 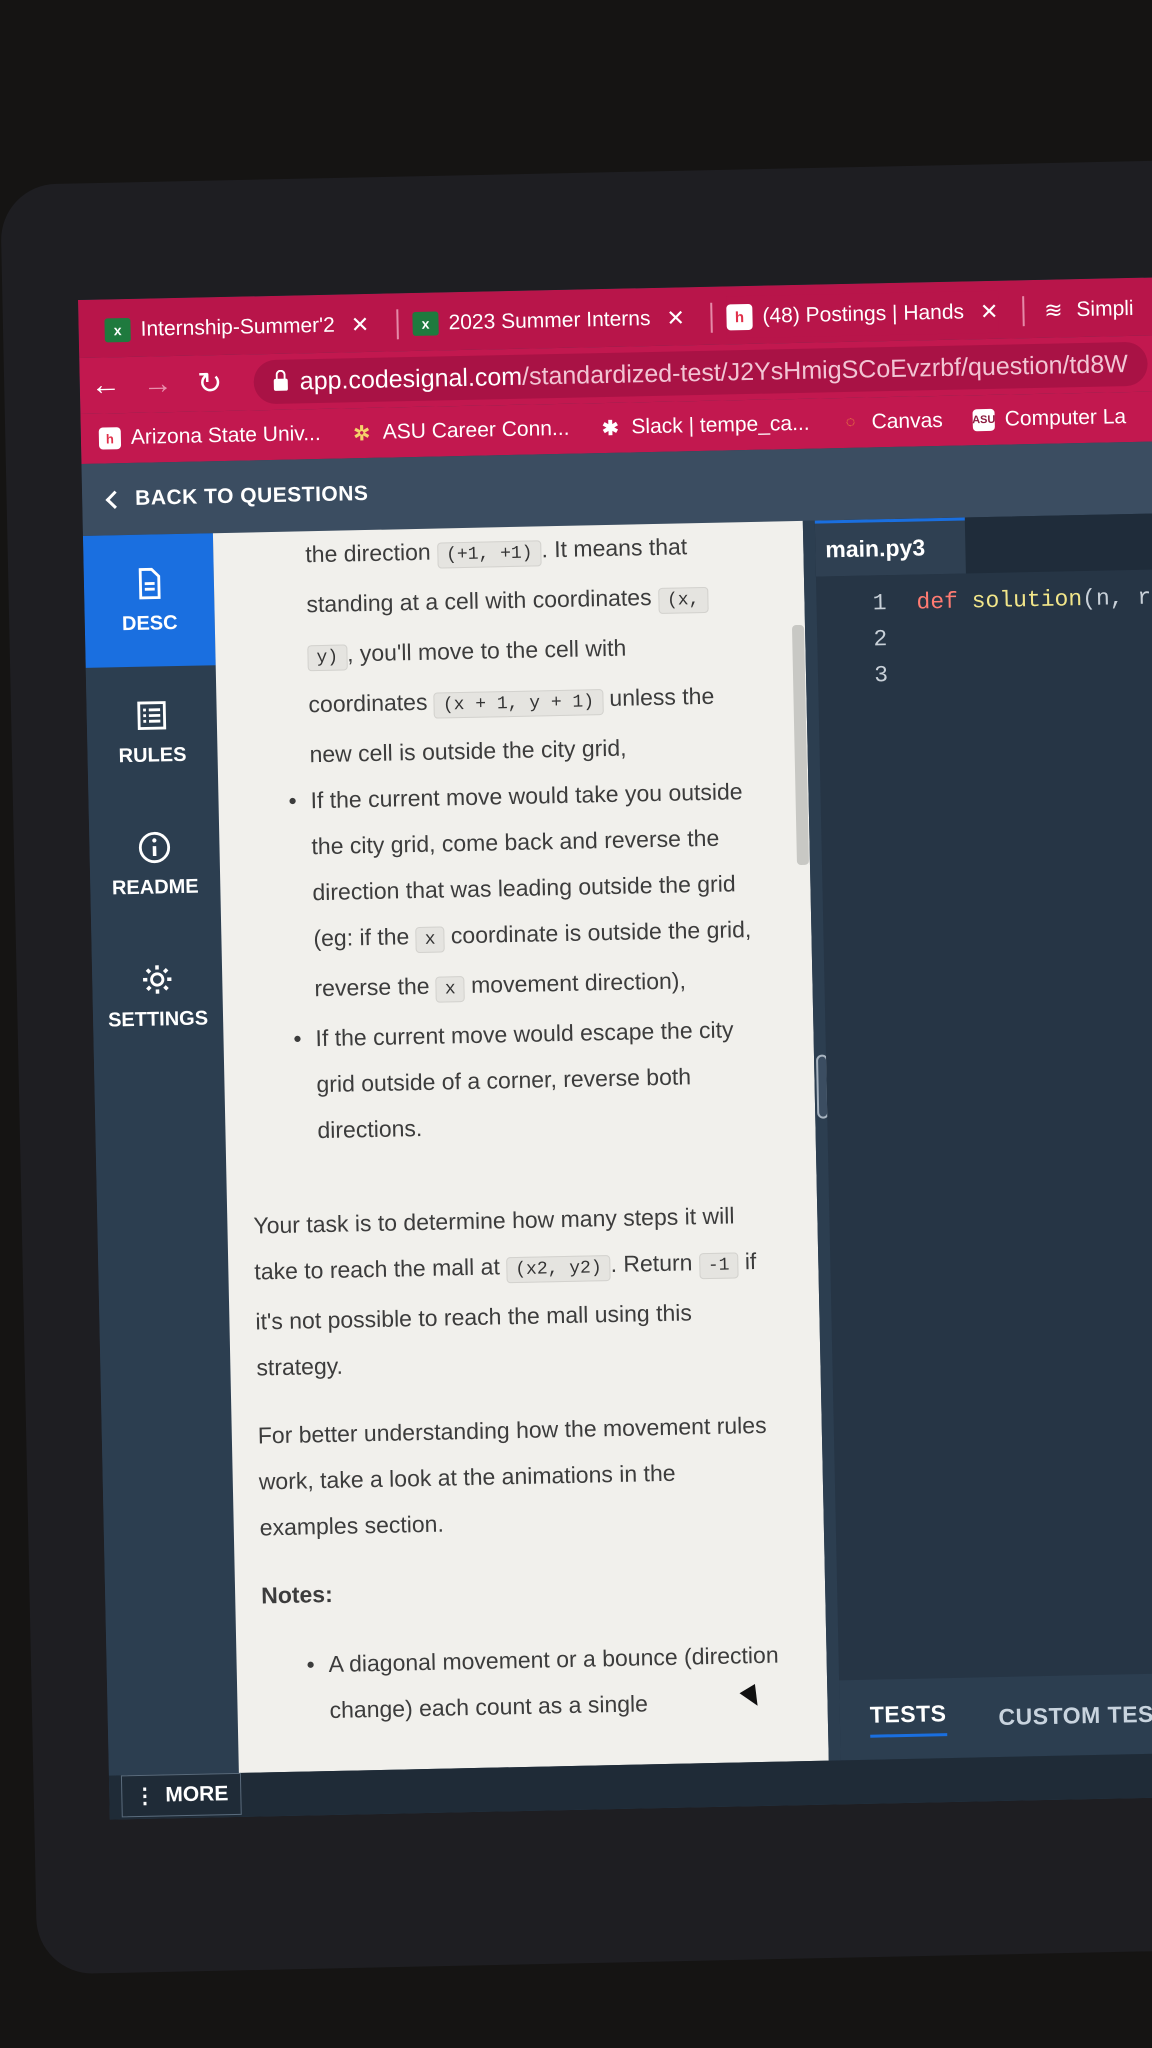 I want to click on line-number: 2, so click(x=880, y=639).